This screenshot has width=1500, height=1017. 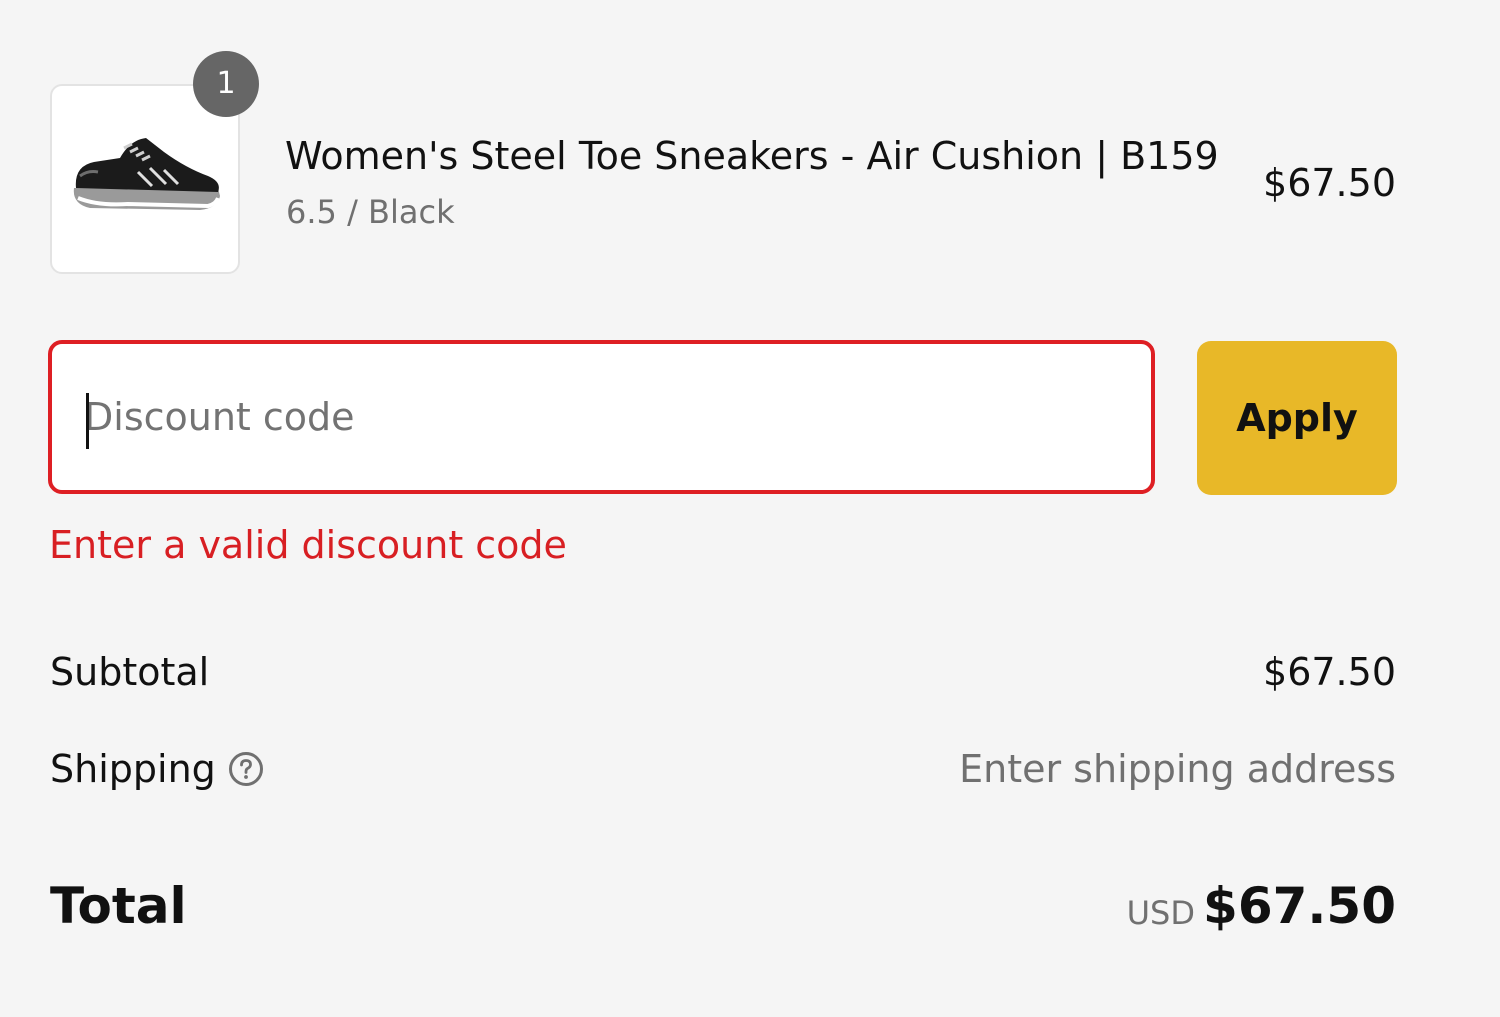 What do you see at coordinates (118, 906) in the screenshot?
I see `total-label: Total` at bounding box center [118, 906].